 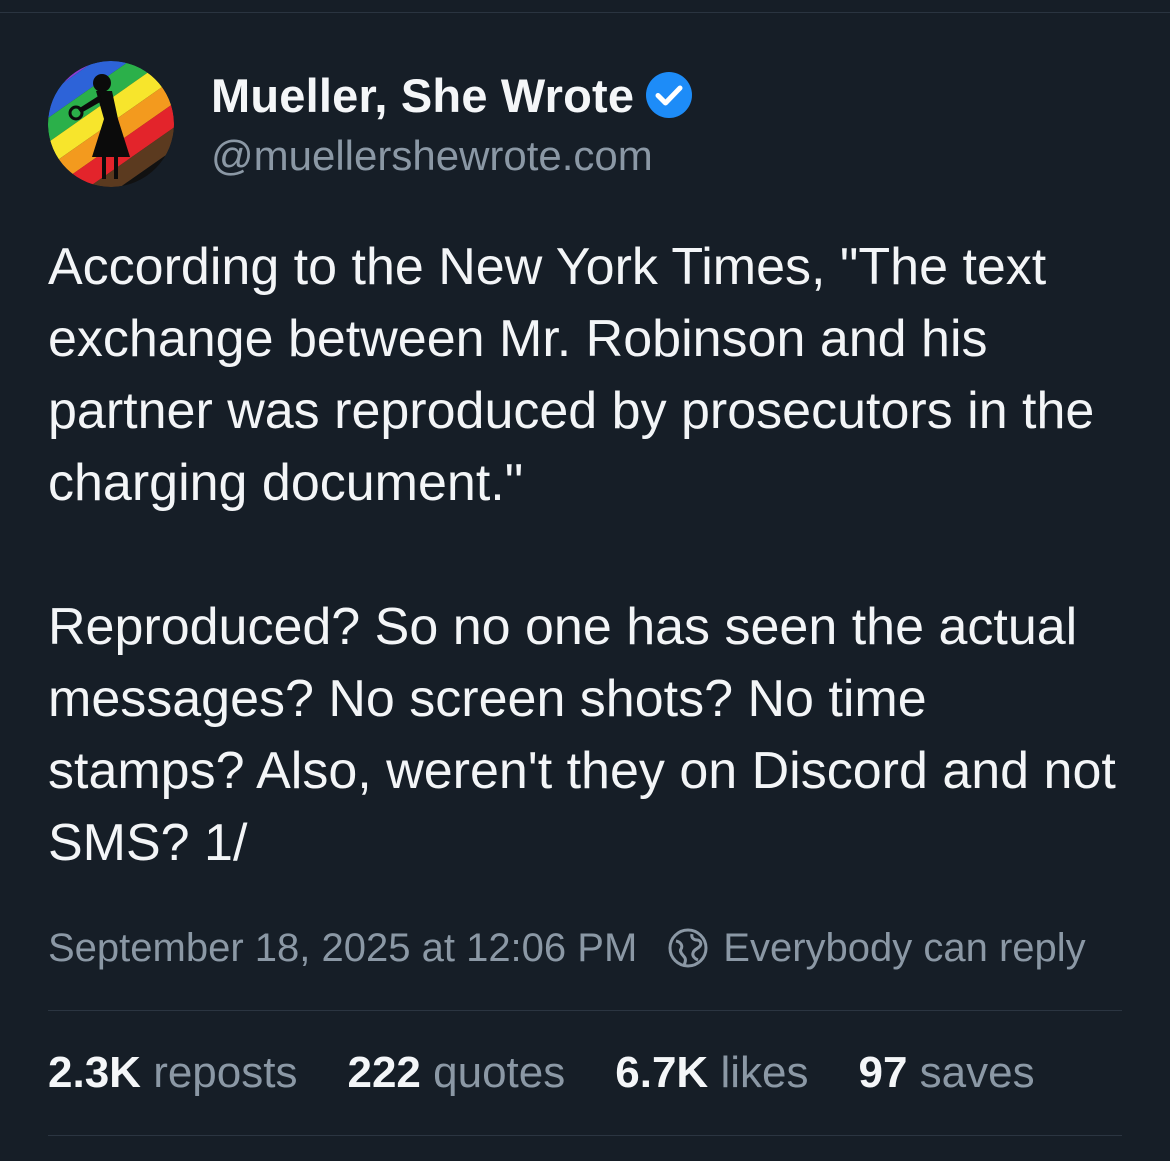 I want to click on stat-count: 97, so click(x=883, y=1072).